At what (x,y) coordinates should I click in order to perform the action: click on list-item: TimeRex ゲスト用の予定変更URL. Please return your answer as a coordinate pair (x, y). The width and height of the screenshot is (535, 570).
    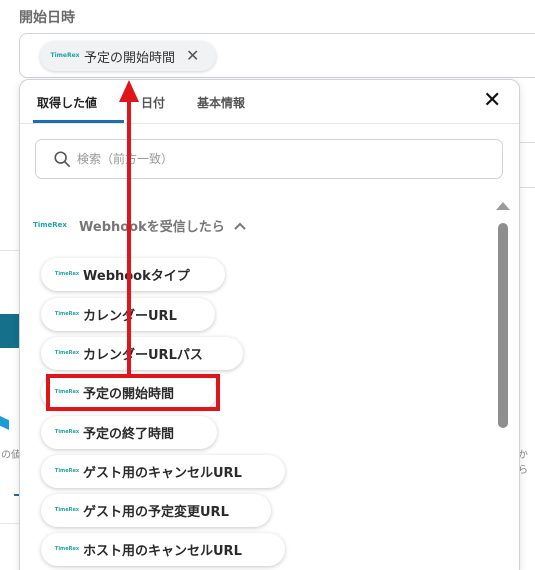
    Looking at the image, I should click on (156, 510).